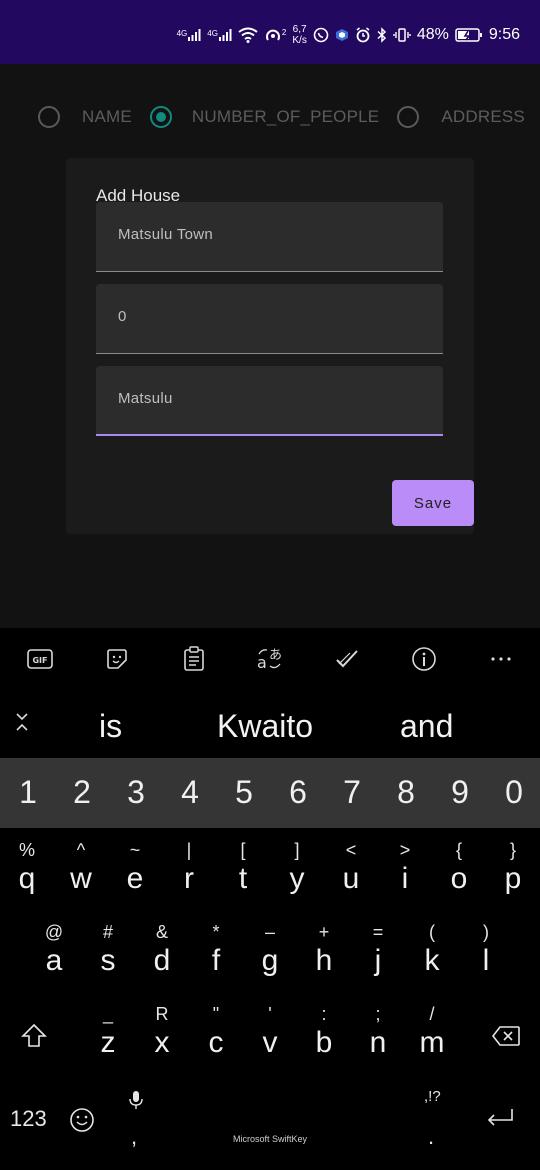 Image resolution: width=540 pixels, height=1170 pixels. What do you see at coordinates (405, 867) in the screenshot?
I see `key-i: > i` at bounding box center [405, 867].